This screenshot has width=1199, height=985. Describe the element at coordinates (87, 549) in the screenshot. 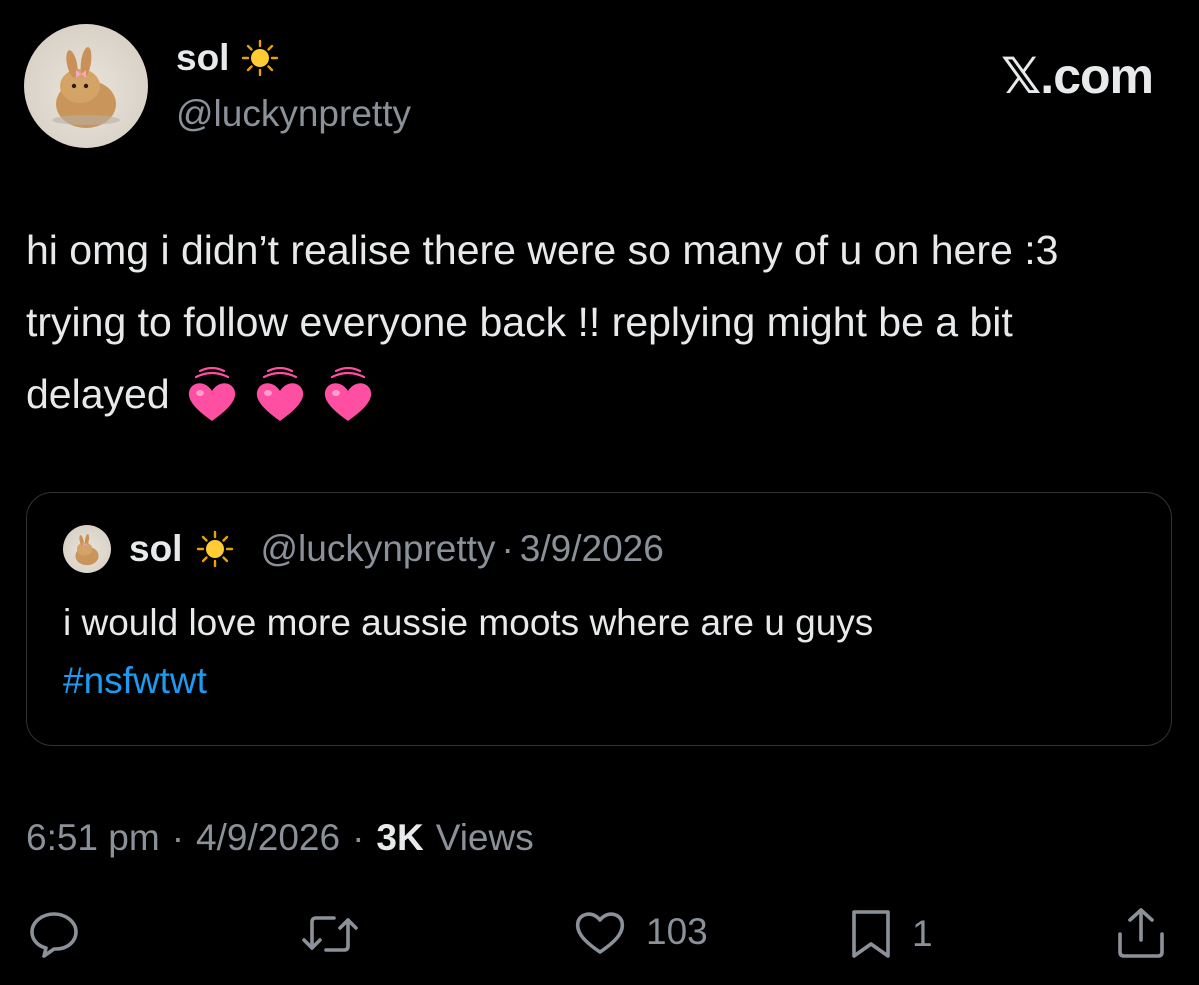

I see `quoted-avatar` at that location.